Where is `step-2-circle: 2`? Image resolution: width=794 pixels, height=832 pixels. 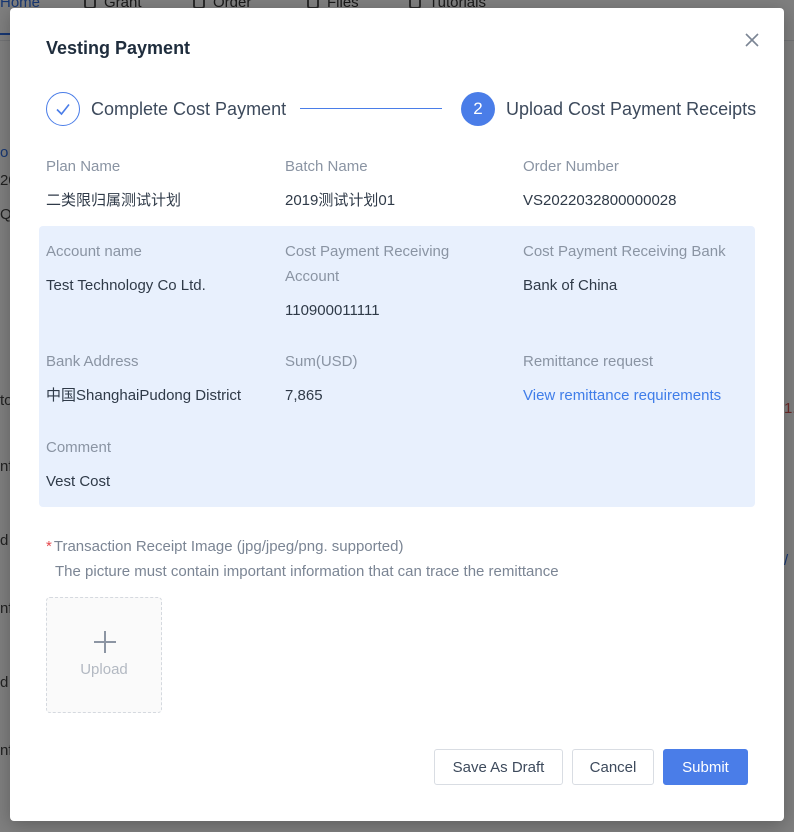
step-2-circle: 2 is located at coordinates (478, 109).